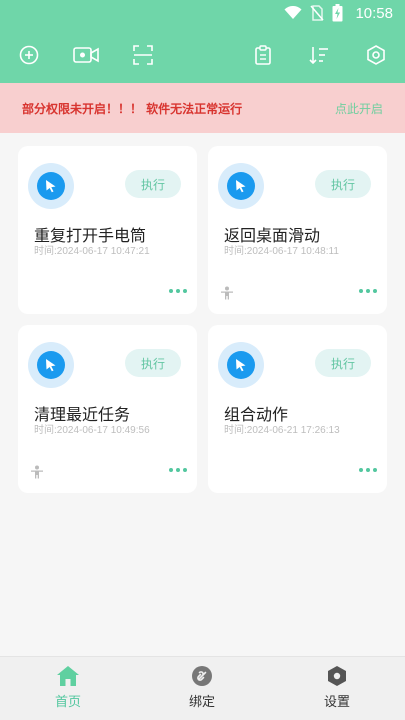 The height and width of the screenshot is (720, 405). I want to click on link-icon, so click(202, 676).